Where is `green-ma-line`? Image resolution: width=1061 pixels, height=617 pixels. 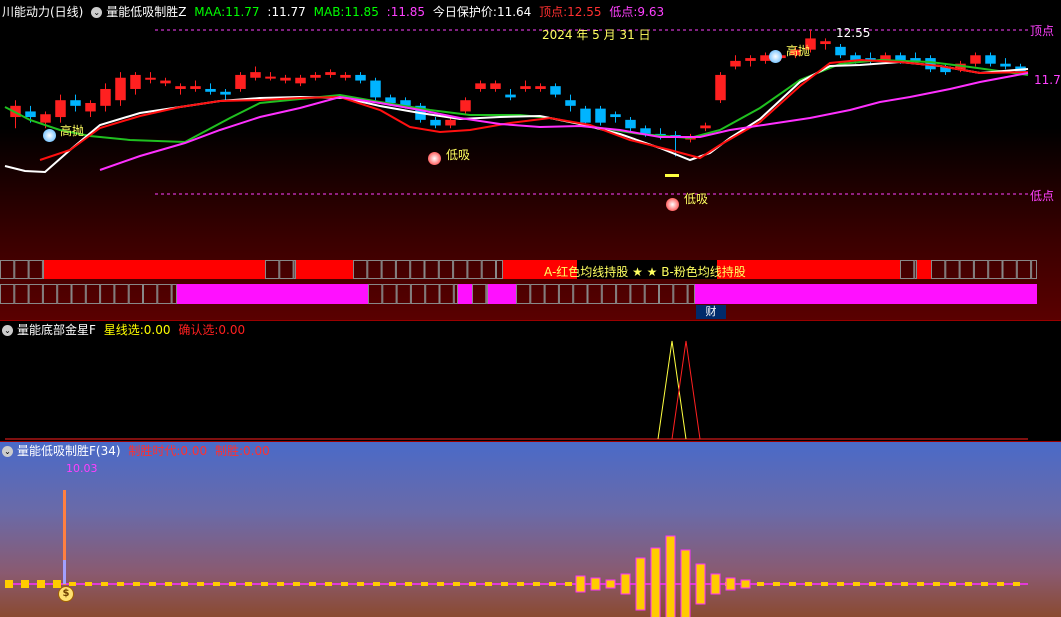
green-ma-line is located at coordinates (516, 101).